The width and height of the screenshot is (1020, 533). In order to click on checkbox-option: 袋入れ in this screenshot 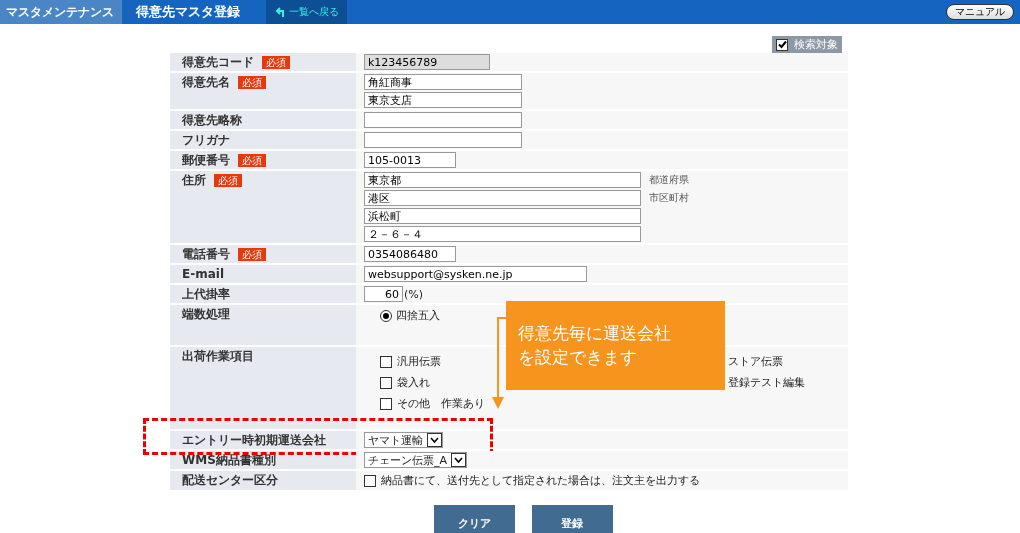, I will do `click(405, 383)`.